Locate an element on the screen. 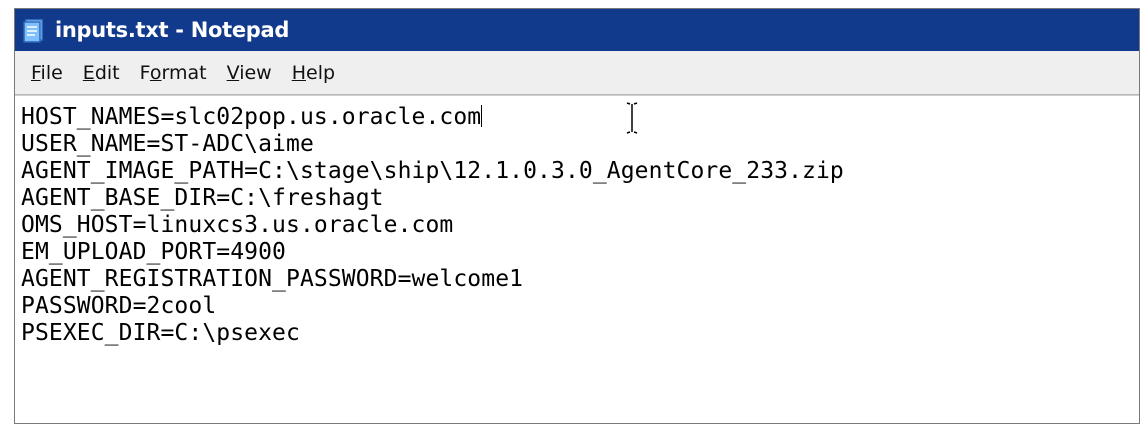  editor-line: HOST_NAMES=slc02pop.us.oracle.com is located at coordinates (580, 117).